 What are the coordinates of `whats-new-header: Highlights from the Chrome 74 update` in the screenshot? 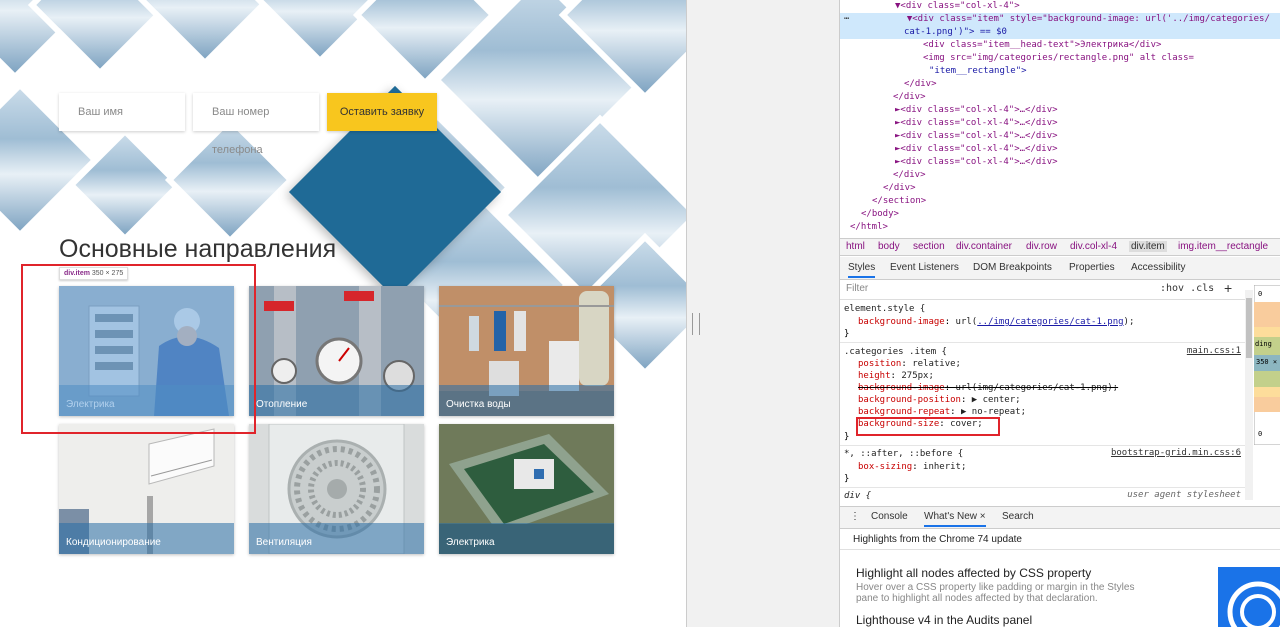 It's located at (937, 539).